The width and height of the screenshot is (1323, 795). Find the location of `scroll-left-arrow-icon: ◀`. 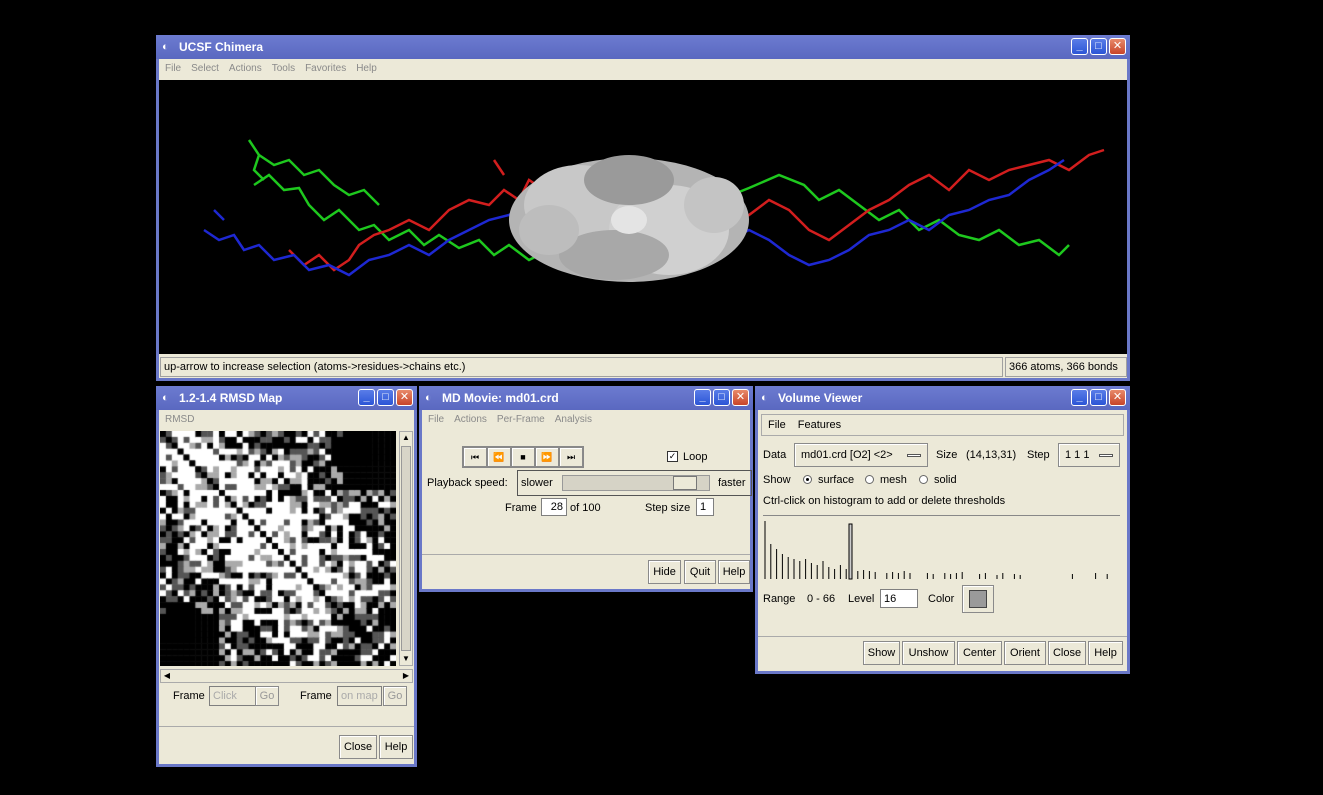

scroll-left-arrow-icon: ◀ is located at coordinates (167, 676).